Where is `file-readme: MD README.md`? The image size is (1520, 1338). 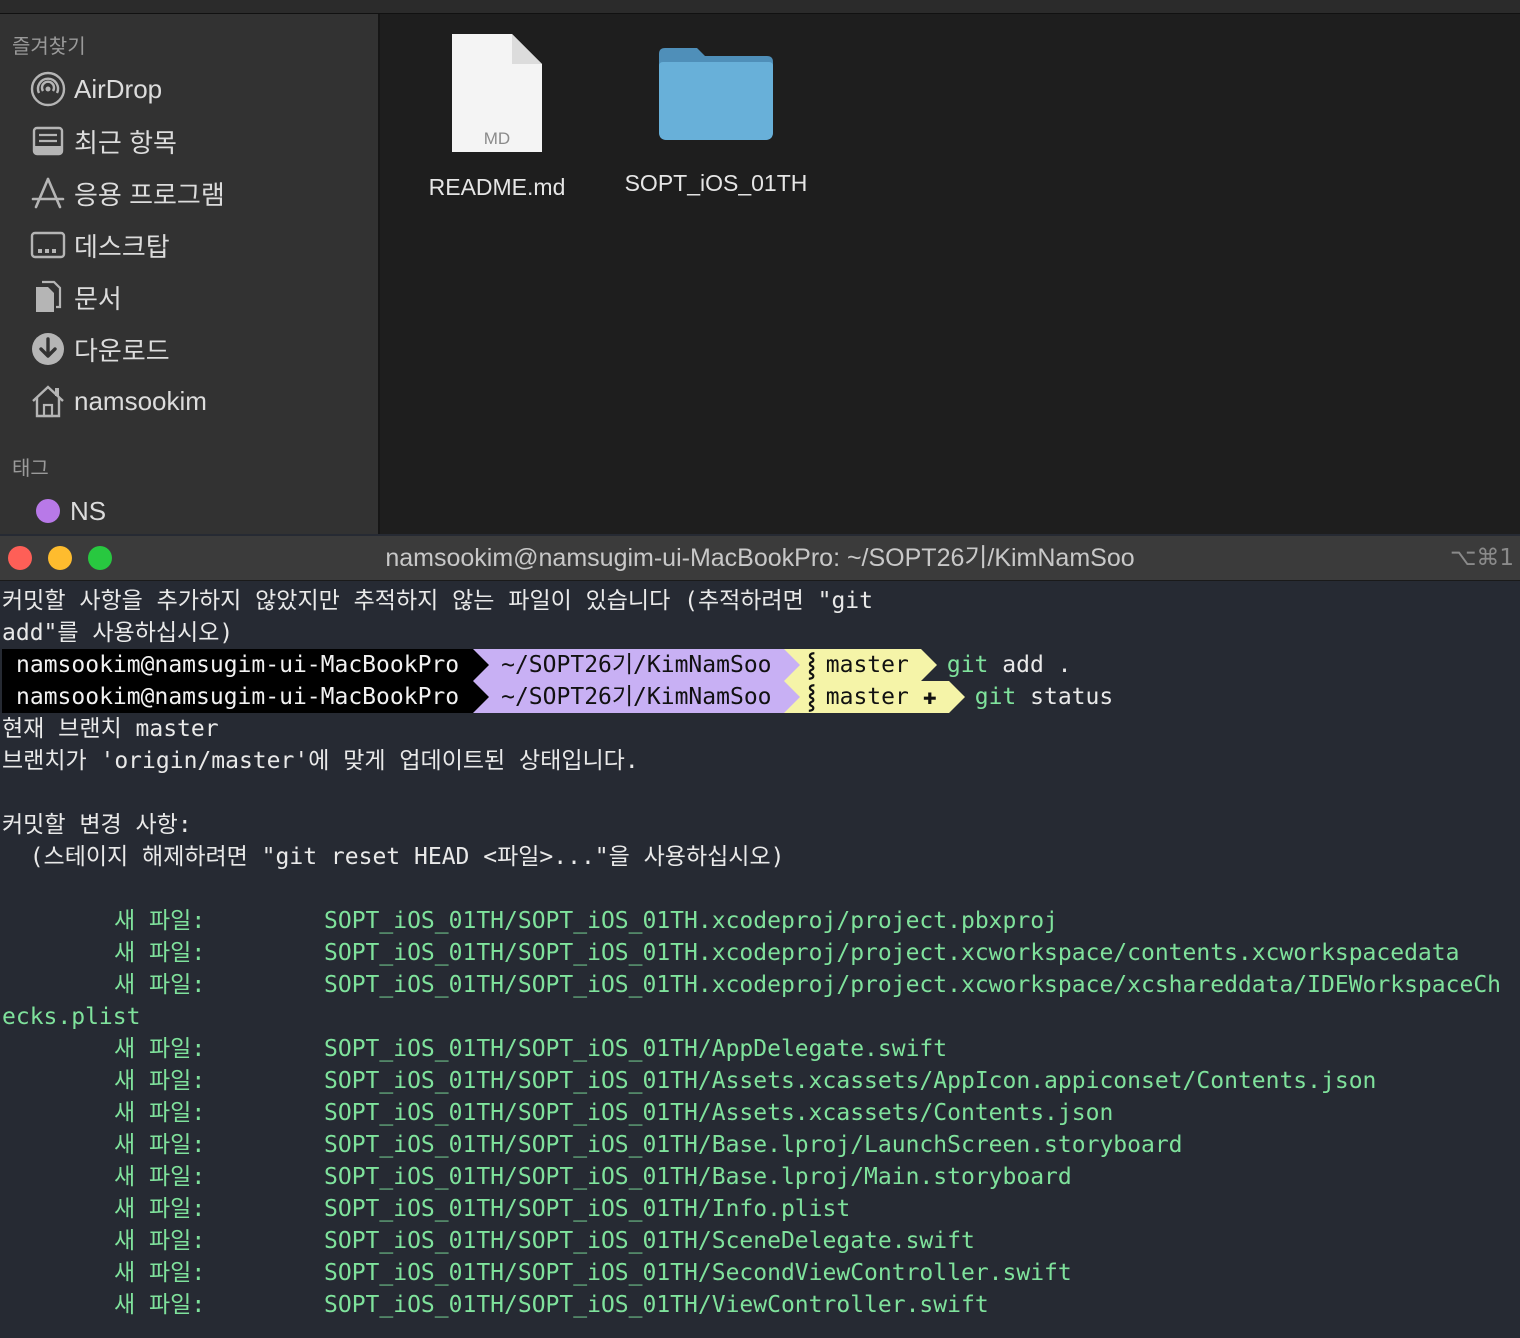
file-readme: MD README.md is located at coordinates (497, 116).